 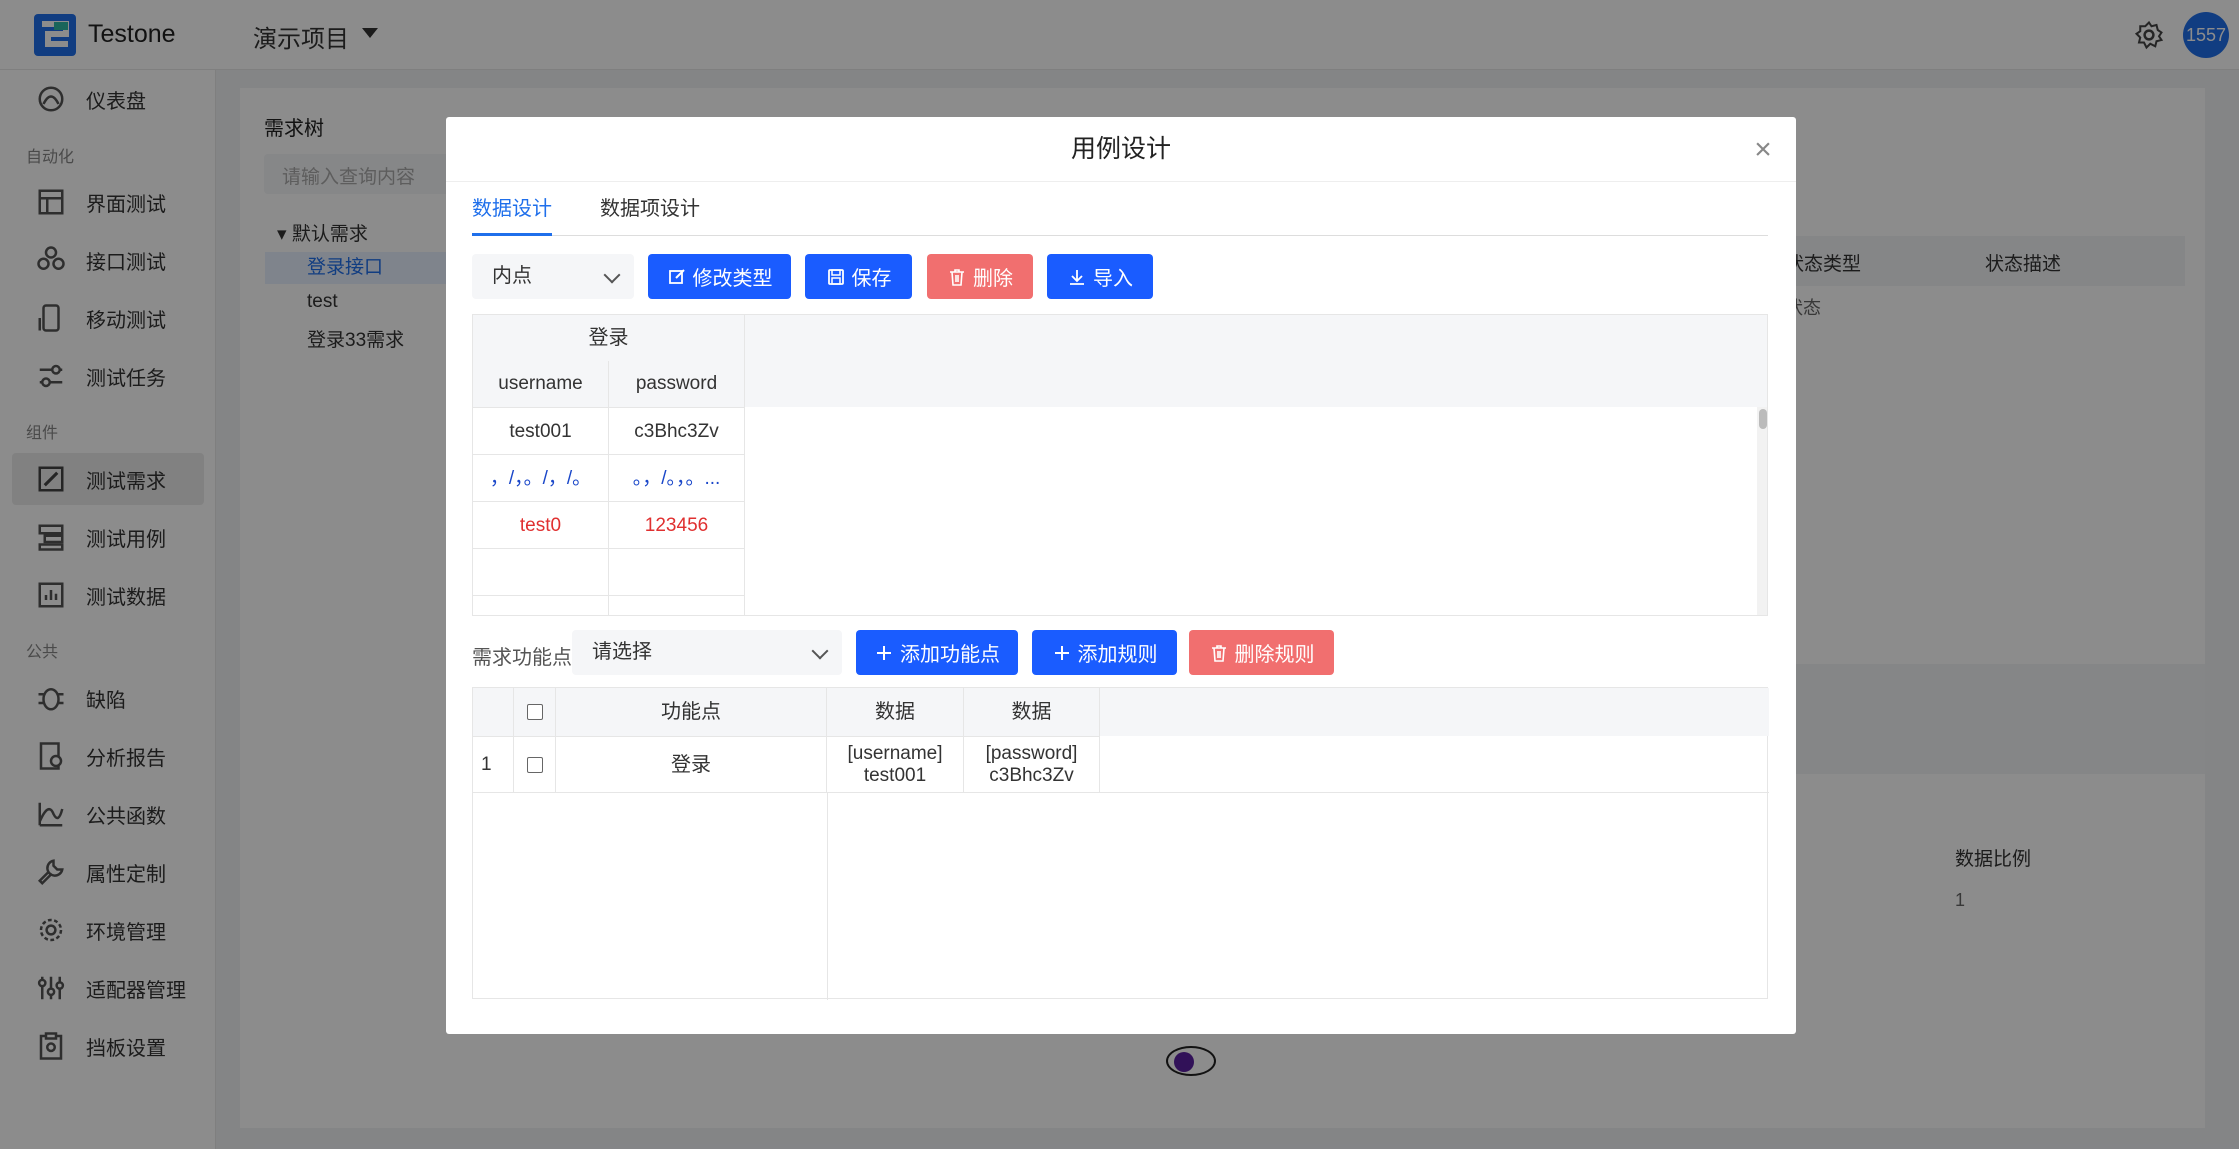 I want to click on row-checkbox, so click(x=535, y=764).